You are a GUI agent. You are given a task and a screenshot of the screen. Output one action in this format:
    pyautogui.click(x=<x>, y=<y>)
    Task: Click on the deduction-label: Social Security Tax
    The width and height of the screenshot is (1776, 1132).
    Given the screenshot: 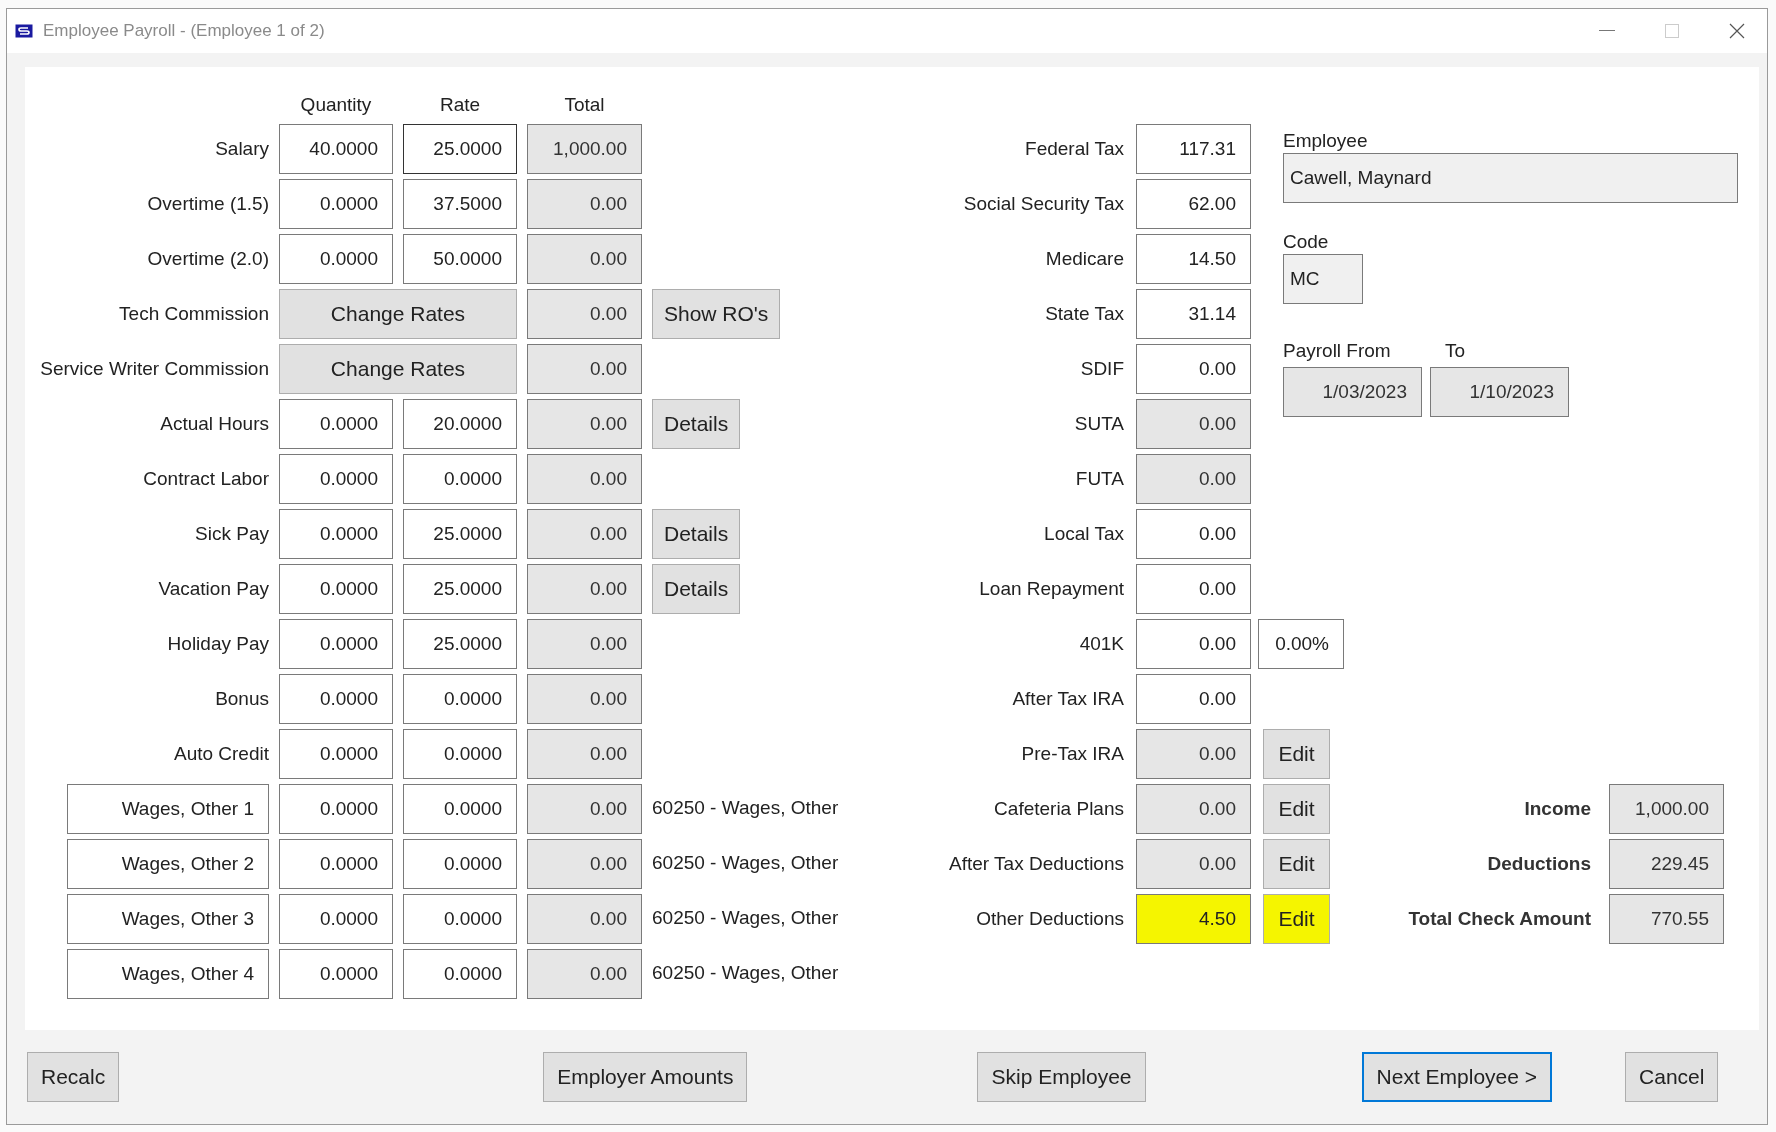 What is the action you would take?
    pyautogui.click(x=1043, y=203)
    